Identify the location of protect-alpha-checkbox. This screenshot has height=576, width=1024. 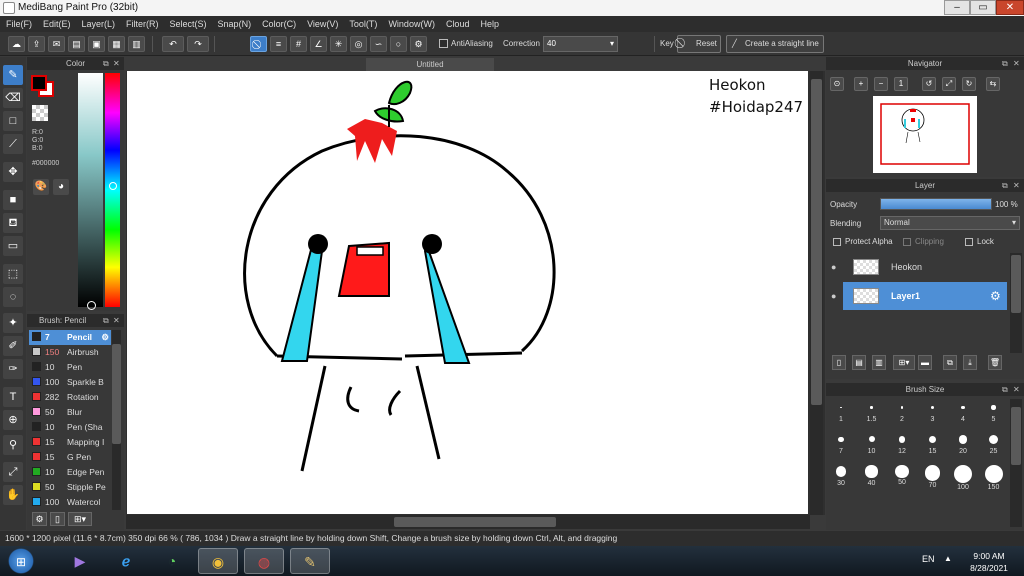
(837, 242).